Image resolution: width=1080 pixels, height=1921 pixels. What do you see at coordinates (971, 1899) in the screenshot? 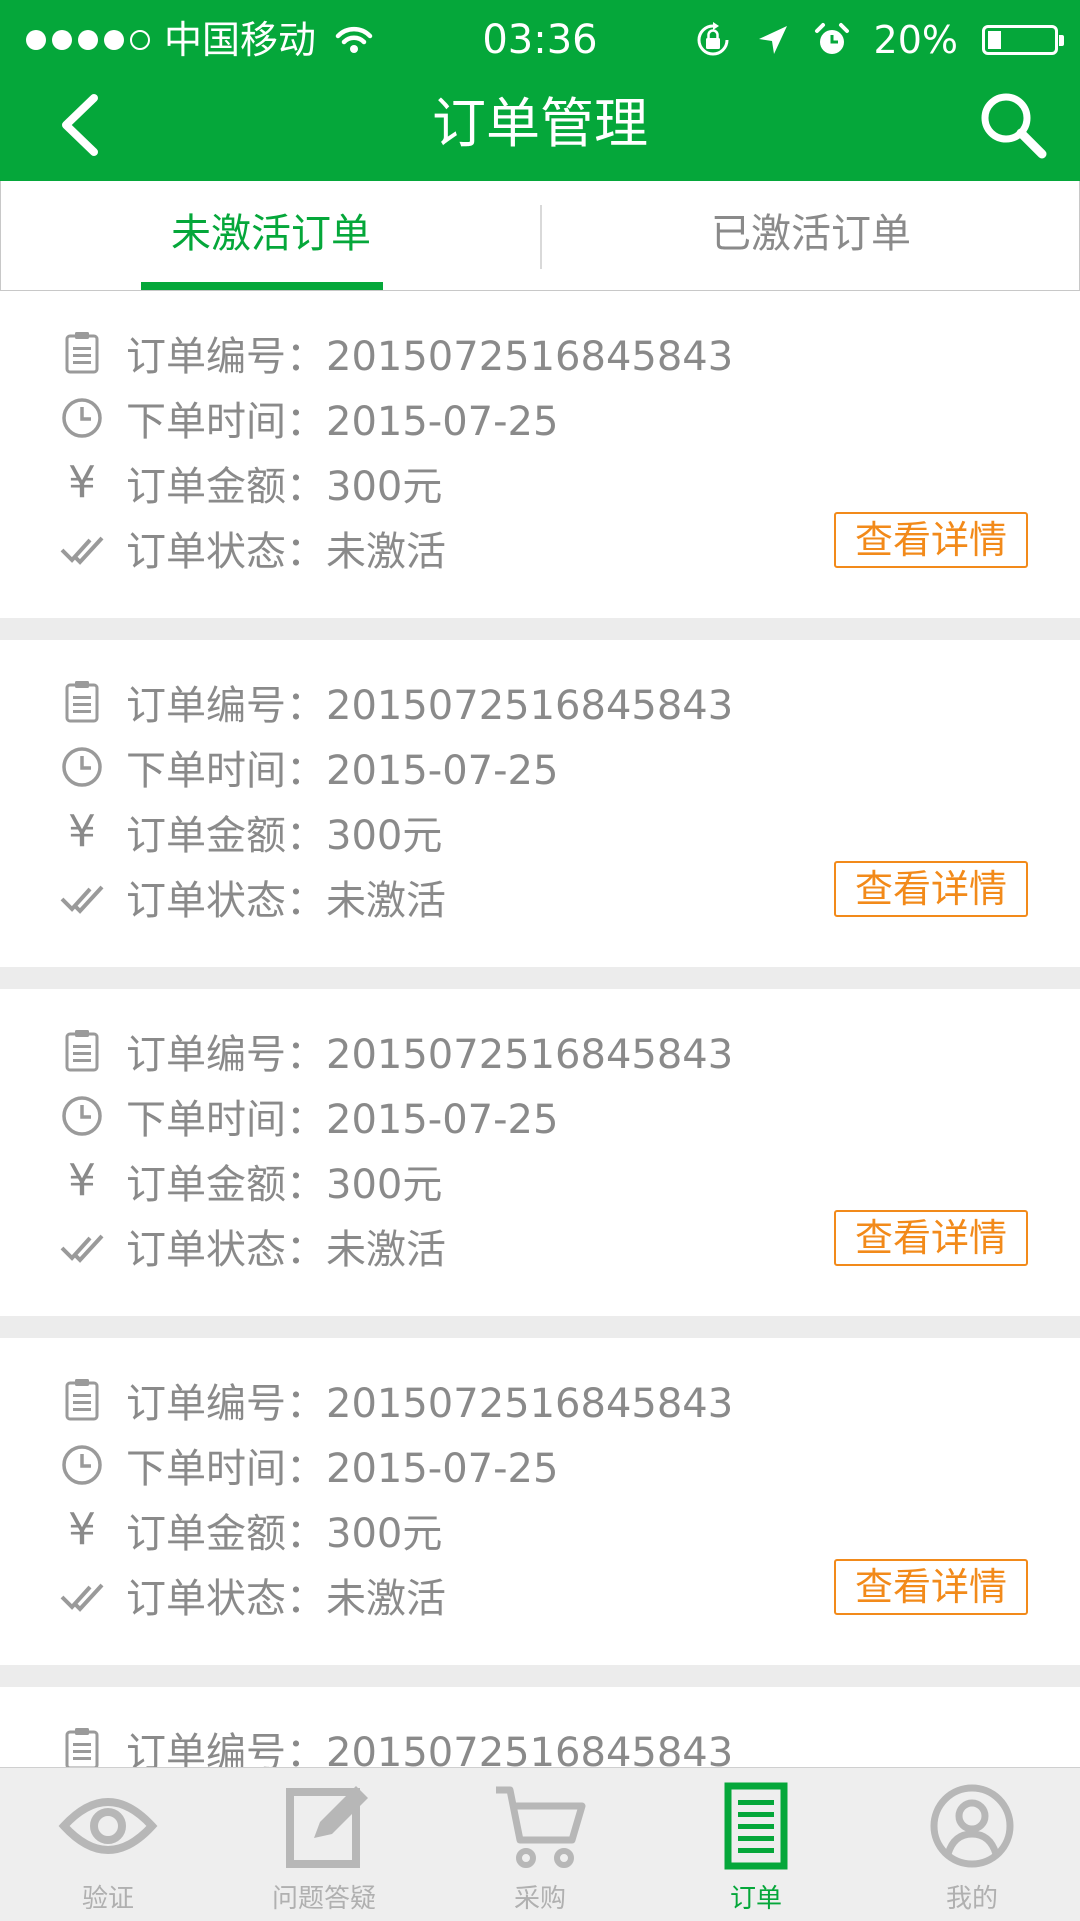
I see `tabbar-label: 我的` at bounding box center [971, 1899].